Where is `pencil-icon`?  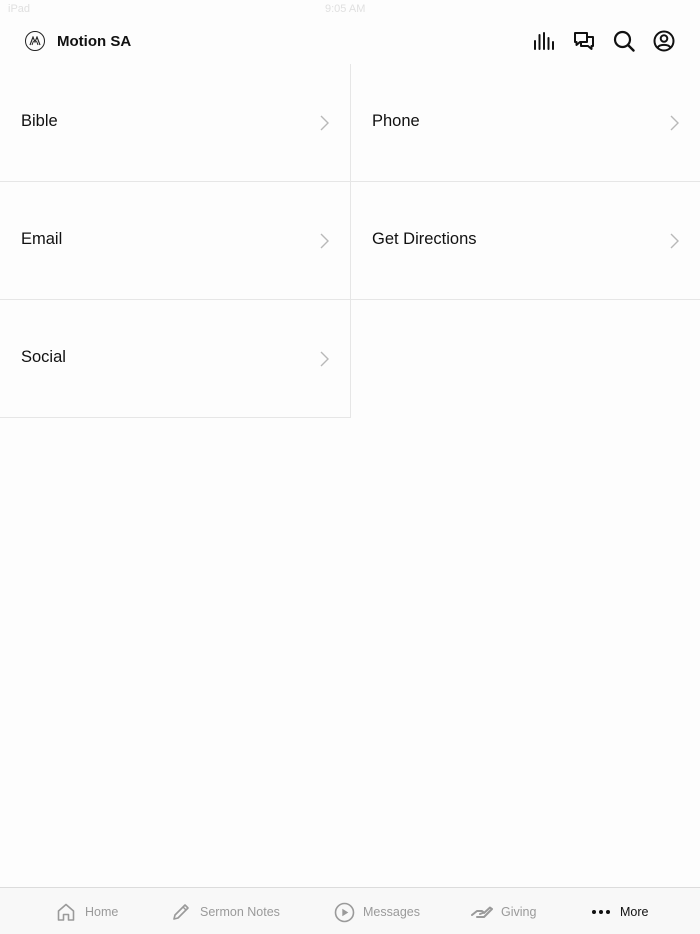 pencil-icon is located at coordinates (181, 912).